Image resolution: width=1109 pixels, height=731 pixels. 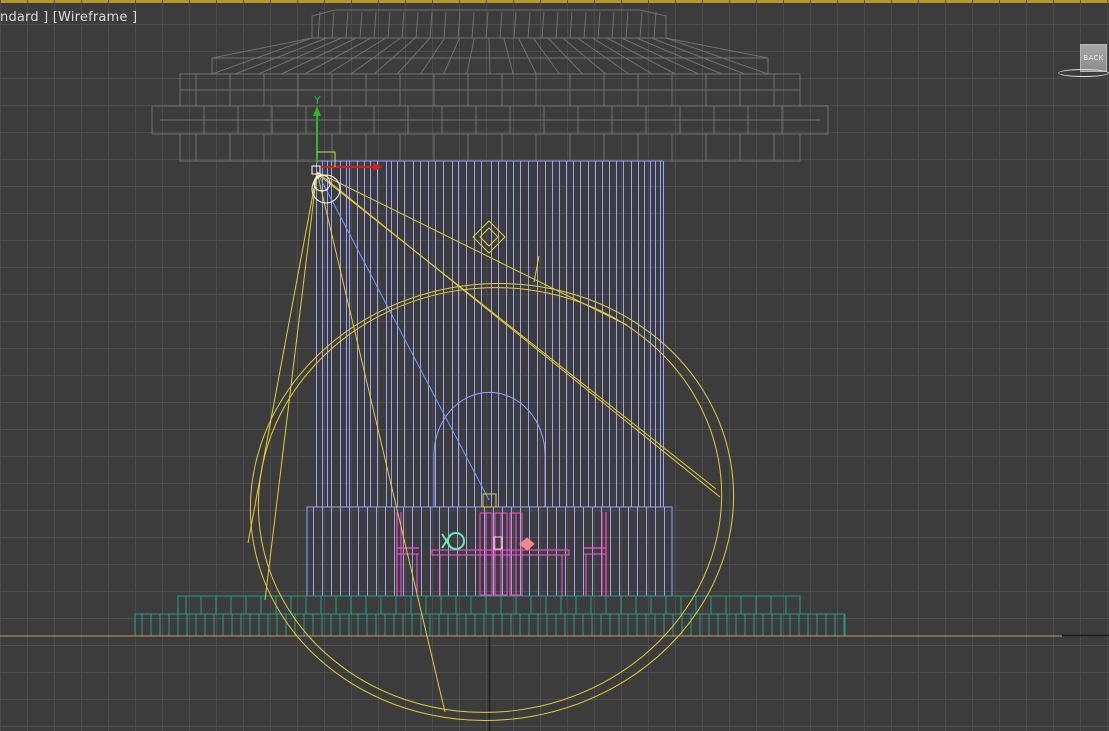 What do you see at coordinates (403, 336) in the screenshot?
I see `light-direction-line` at bounding box center [403, 336].